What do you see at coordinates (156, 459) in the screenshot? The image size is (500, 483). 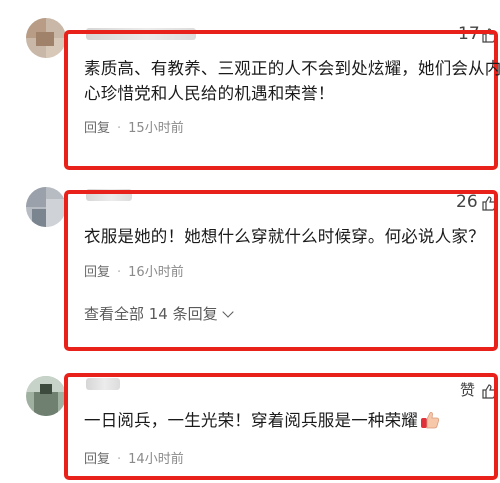 I see `timestamp: 14小时前` at bounding box center [156, 459].